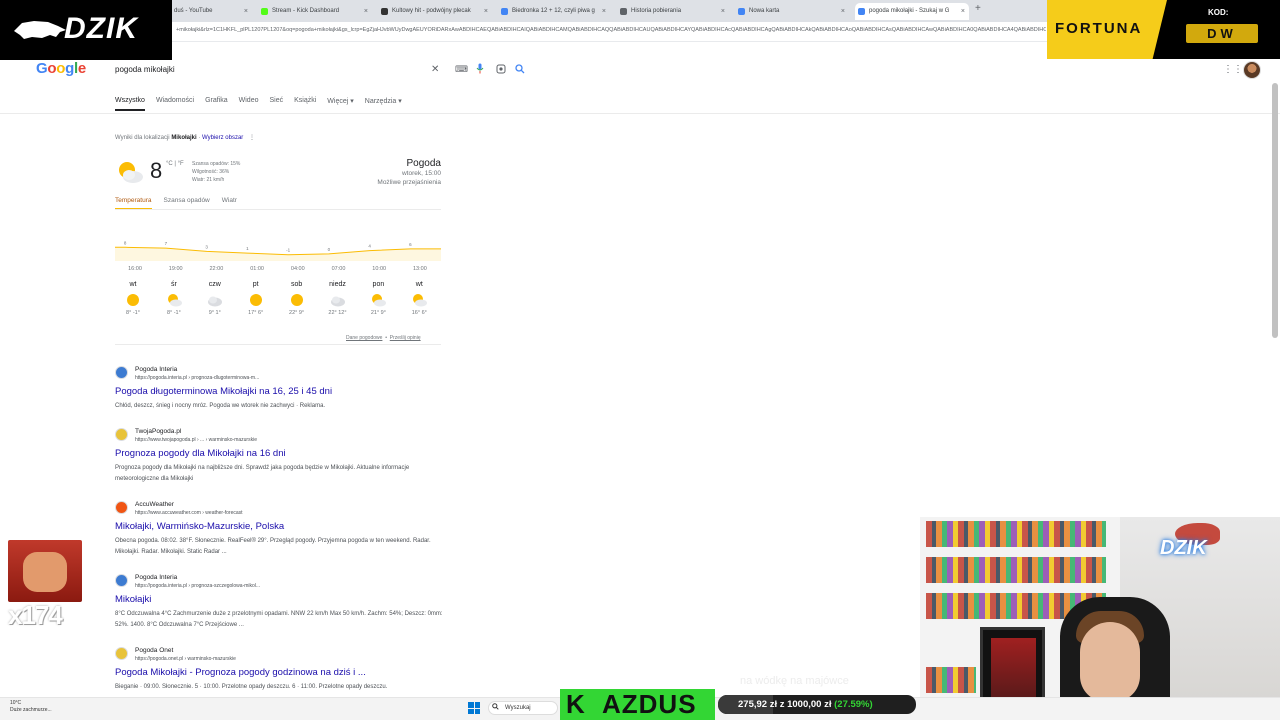 Image resolution: width=1280 pixels, height=720 pixels. What do you see at coordinates (419, 298) in the screenshot?
I see `day-forecast: wt 16° 6°` at bounding box center [419, 298].